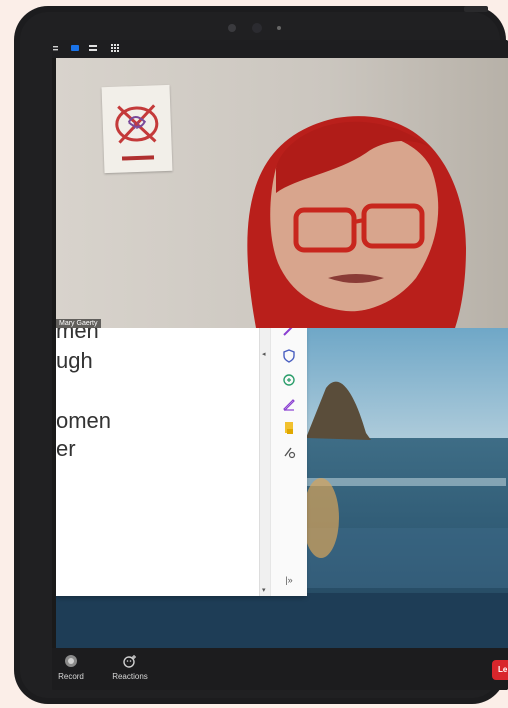 This screenshot has width=508, height=708. I want to click on participant-person, so click(356, 222).